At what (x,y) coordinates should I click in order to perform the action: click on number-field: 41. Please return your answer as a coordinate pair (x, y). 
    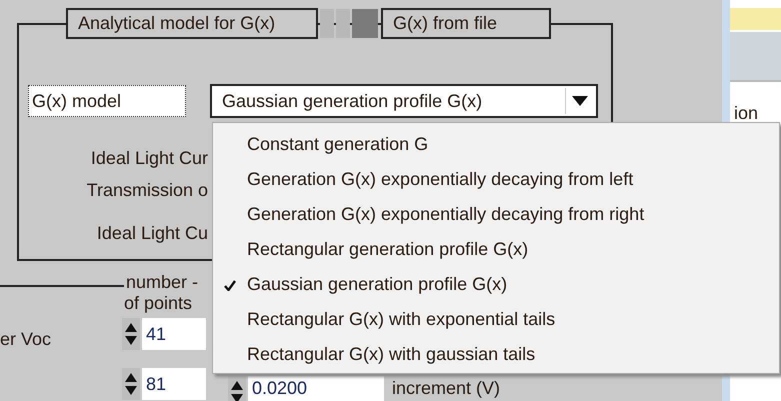
    Looking at the image, I should click on (174, 334).